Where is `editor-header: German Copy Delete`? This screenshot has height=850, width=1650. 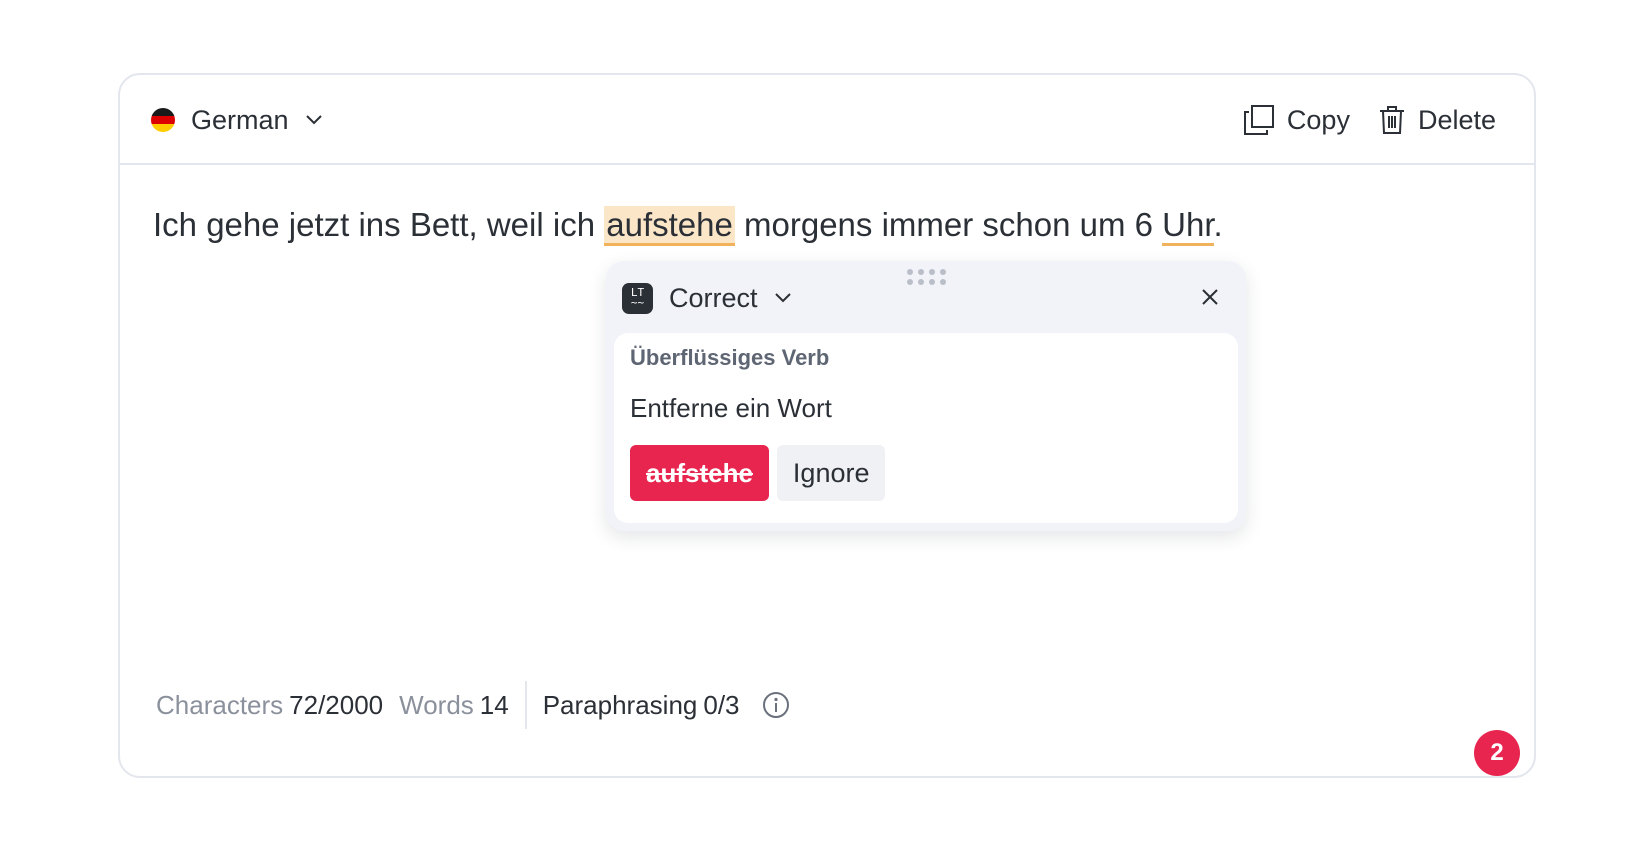 editor-header: German Copy Delete is located at coordinates (827, 120).